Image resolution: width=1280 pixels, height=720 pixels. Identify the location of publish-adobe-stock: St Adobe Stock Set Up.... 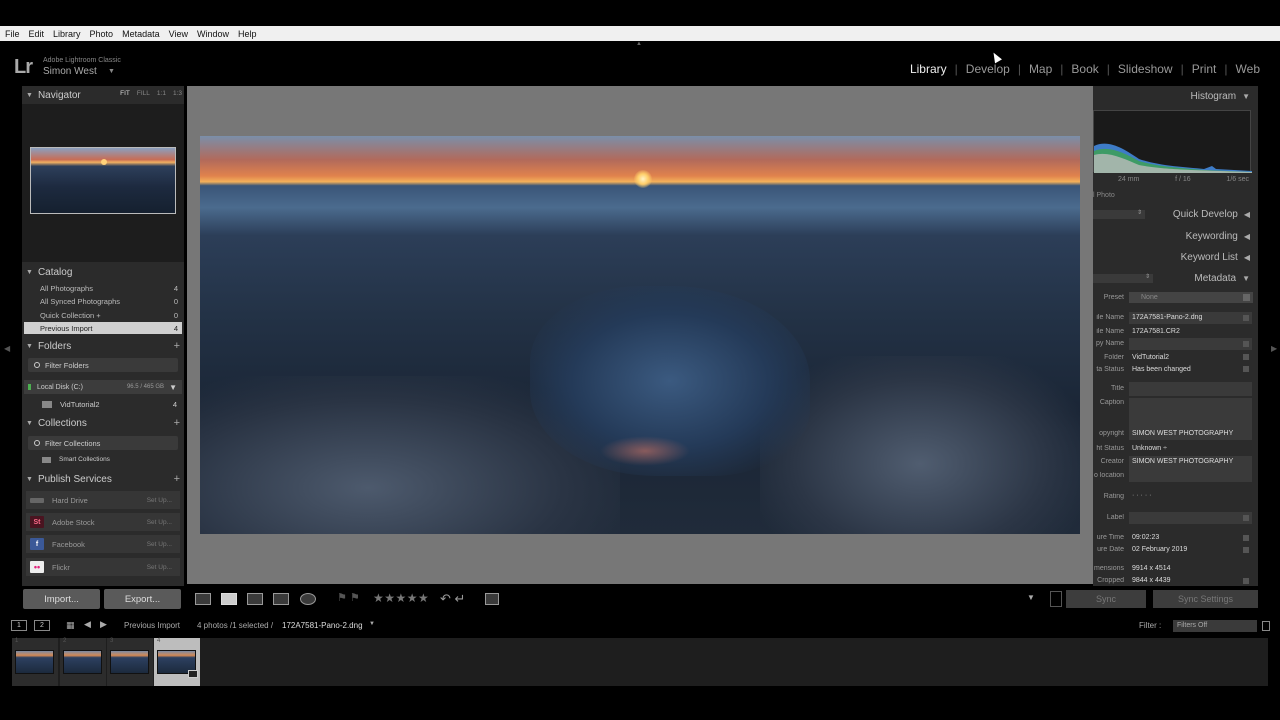
(103, 522).